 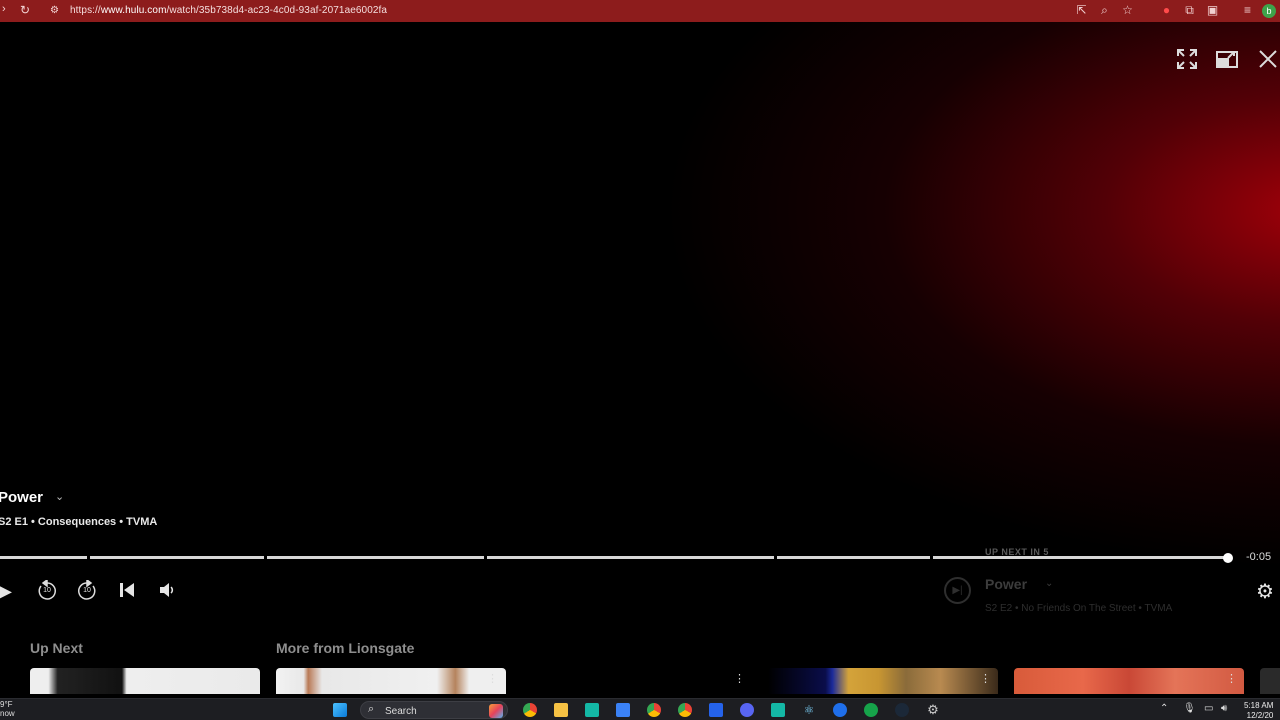 I want to click on xbox-icon, so click(x=871, y=710).